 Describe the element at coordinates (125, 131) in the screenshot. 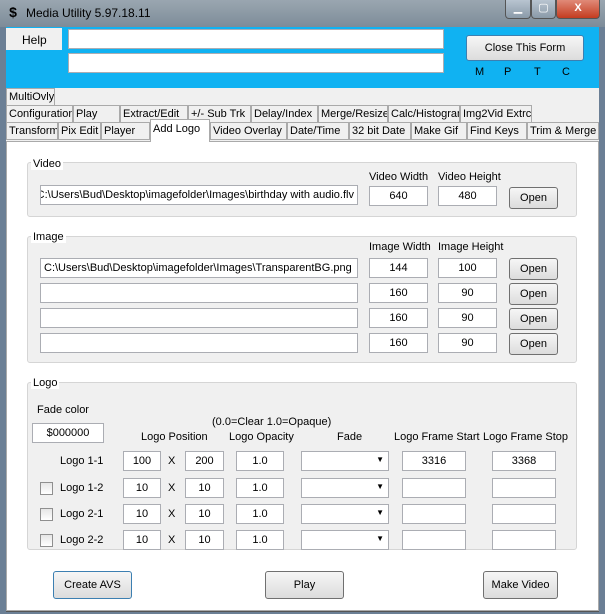

I see `tab-player: Player` at that location.